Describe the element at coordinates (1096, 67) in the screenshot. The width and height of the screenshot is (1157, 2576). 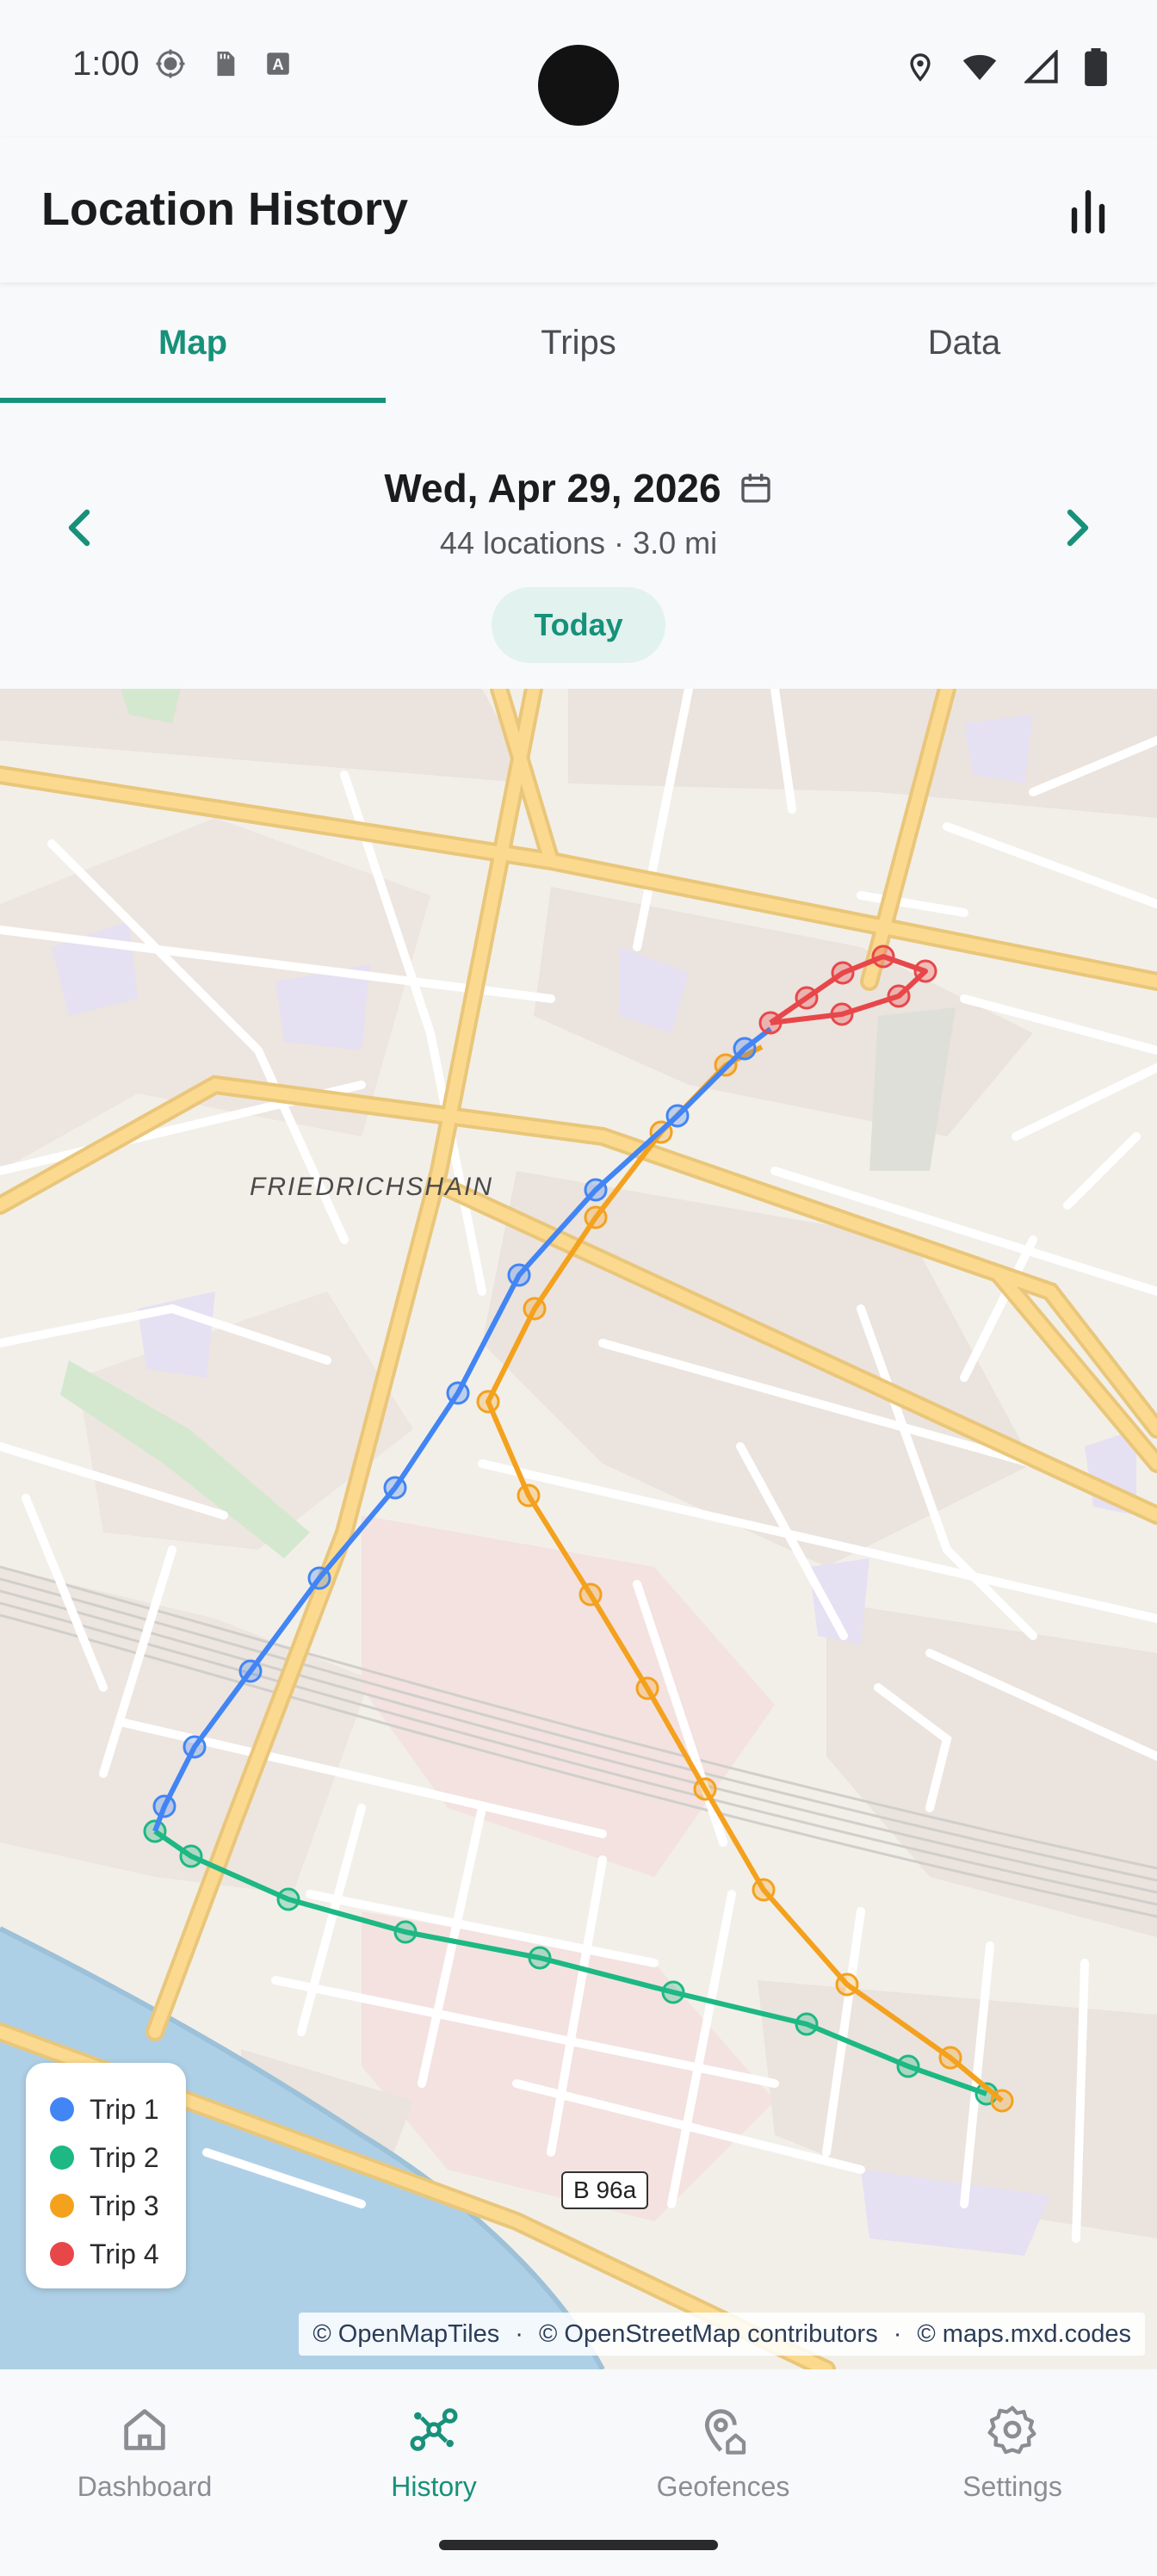
I see `battery-icon` at that location.